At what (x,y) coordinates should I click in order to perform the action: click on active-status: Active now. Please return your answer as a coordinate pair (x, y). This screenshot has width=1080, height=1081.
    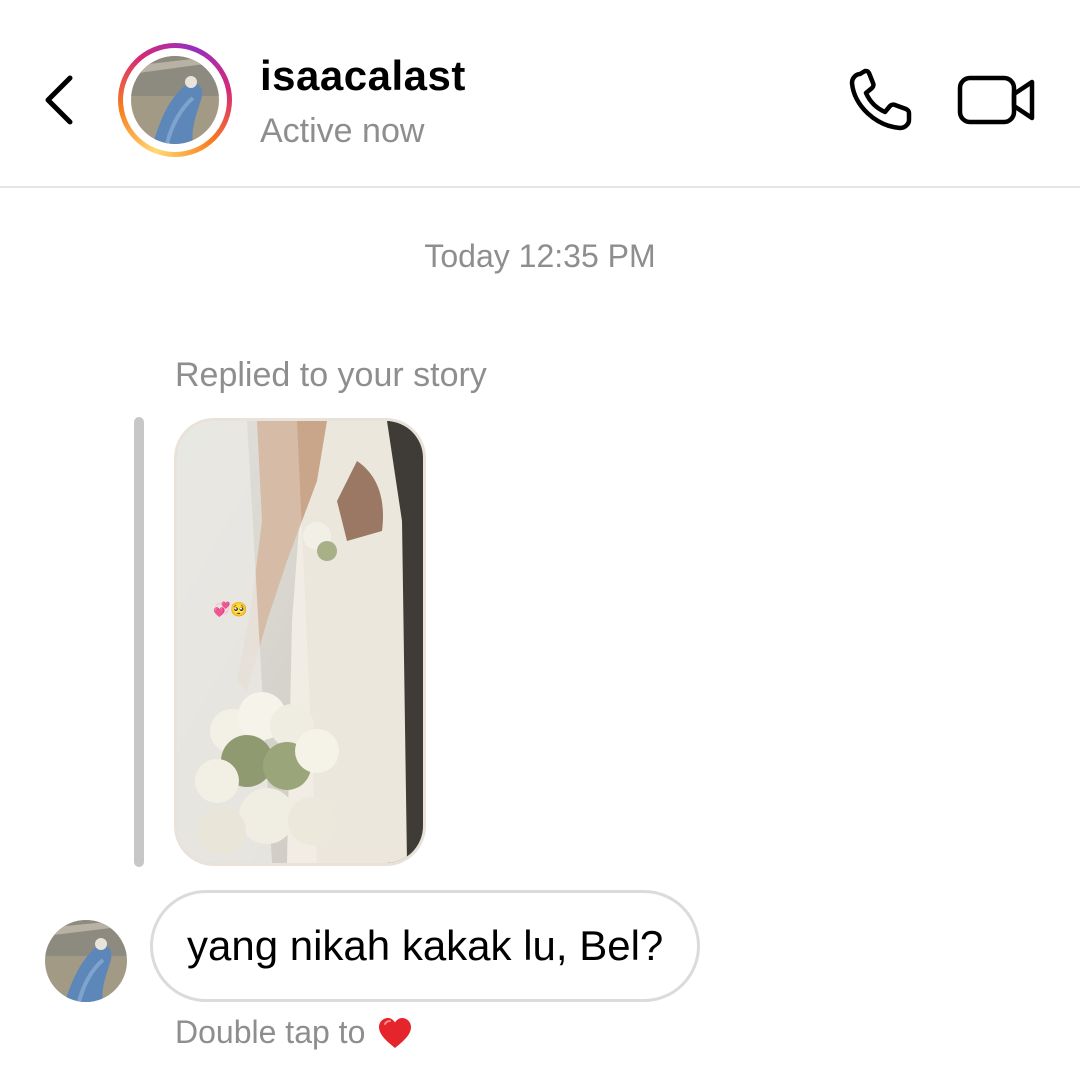
    Looking at the image, I should click on (342, 131).